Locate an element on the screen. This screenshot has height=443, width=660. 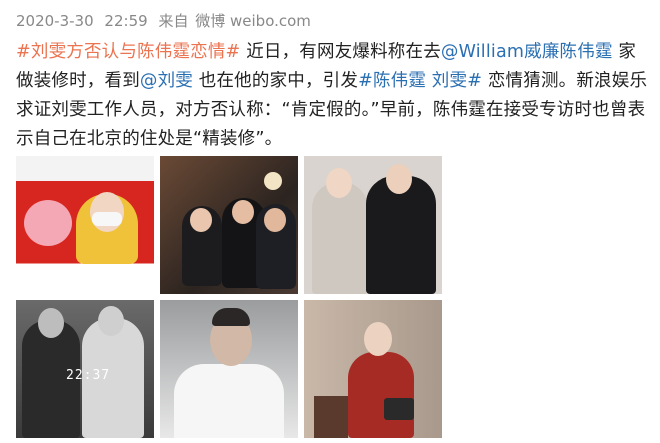
from-label: 来自 is located at coordinates (173, 21).